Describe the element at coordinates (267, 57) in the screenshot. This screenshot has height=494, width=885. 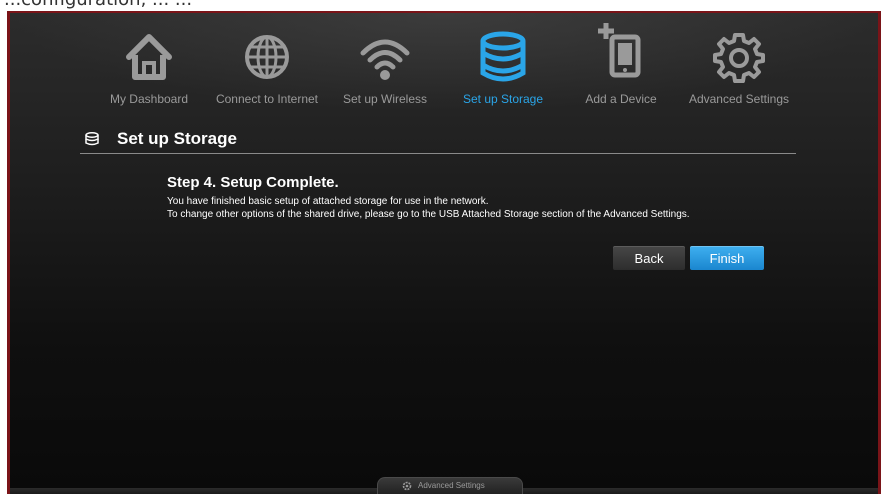
I see `globe-icon` at that location.